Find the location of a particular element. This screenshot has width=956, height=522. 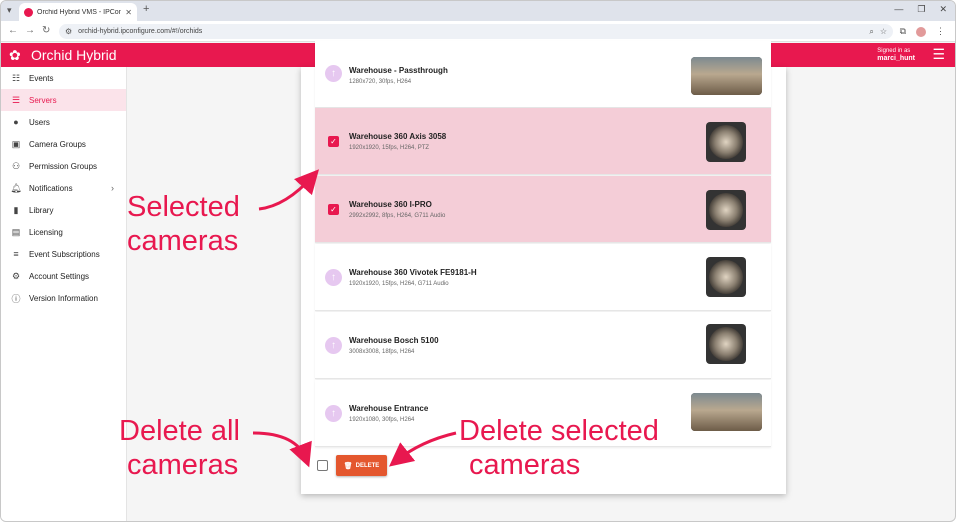

annotation-selected-cameras: Selected cameras is located at coordinates (183, 224).